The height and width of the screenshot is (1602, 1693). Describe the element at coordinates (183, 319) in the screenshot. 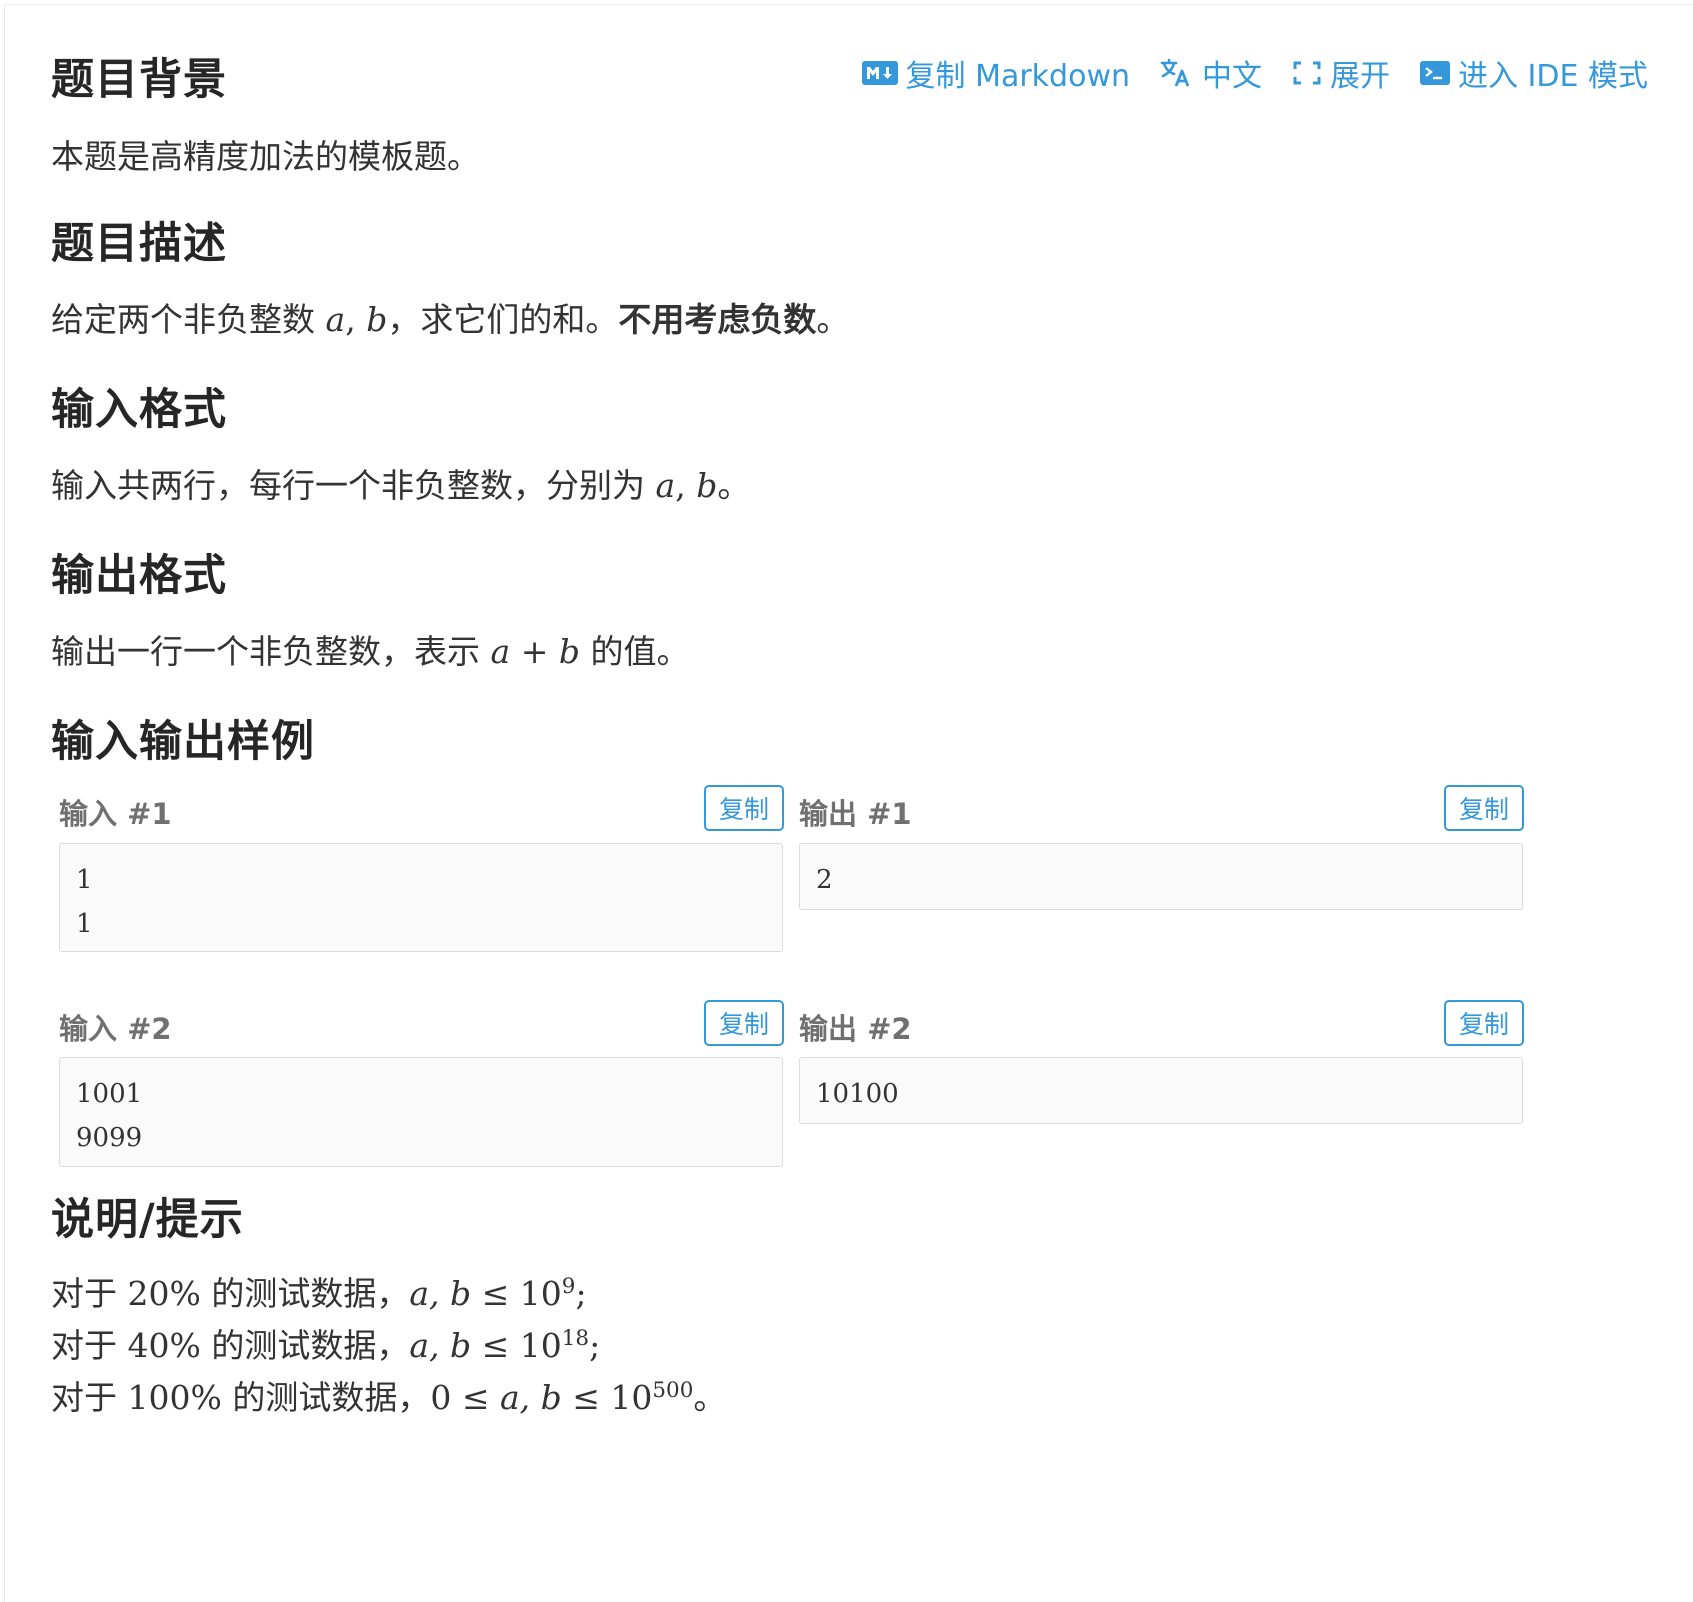

I see `description-part-1: 给定两个非负整数` at that location.